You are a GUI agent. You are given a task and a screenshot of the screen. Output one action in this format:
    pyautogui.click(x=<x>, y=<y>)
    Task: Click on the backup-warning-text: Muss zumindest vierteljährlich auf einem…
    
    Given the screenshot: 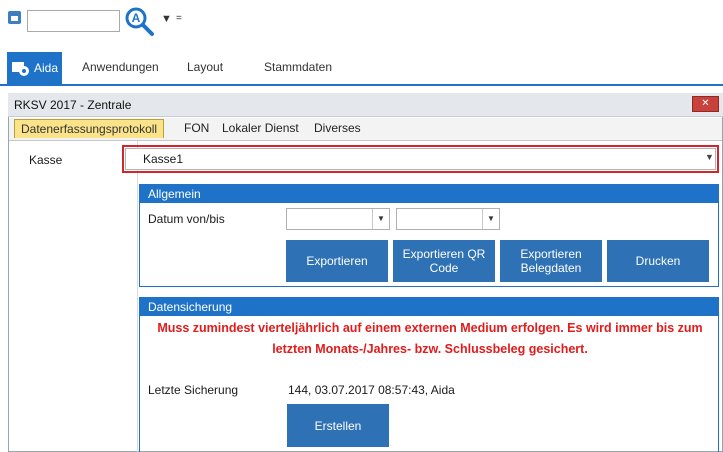 What is the action you would take?
    pyautogui.click(x=430, y=338)
    